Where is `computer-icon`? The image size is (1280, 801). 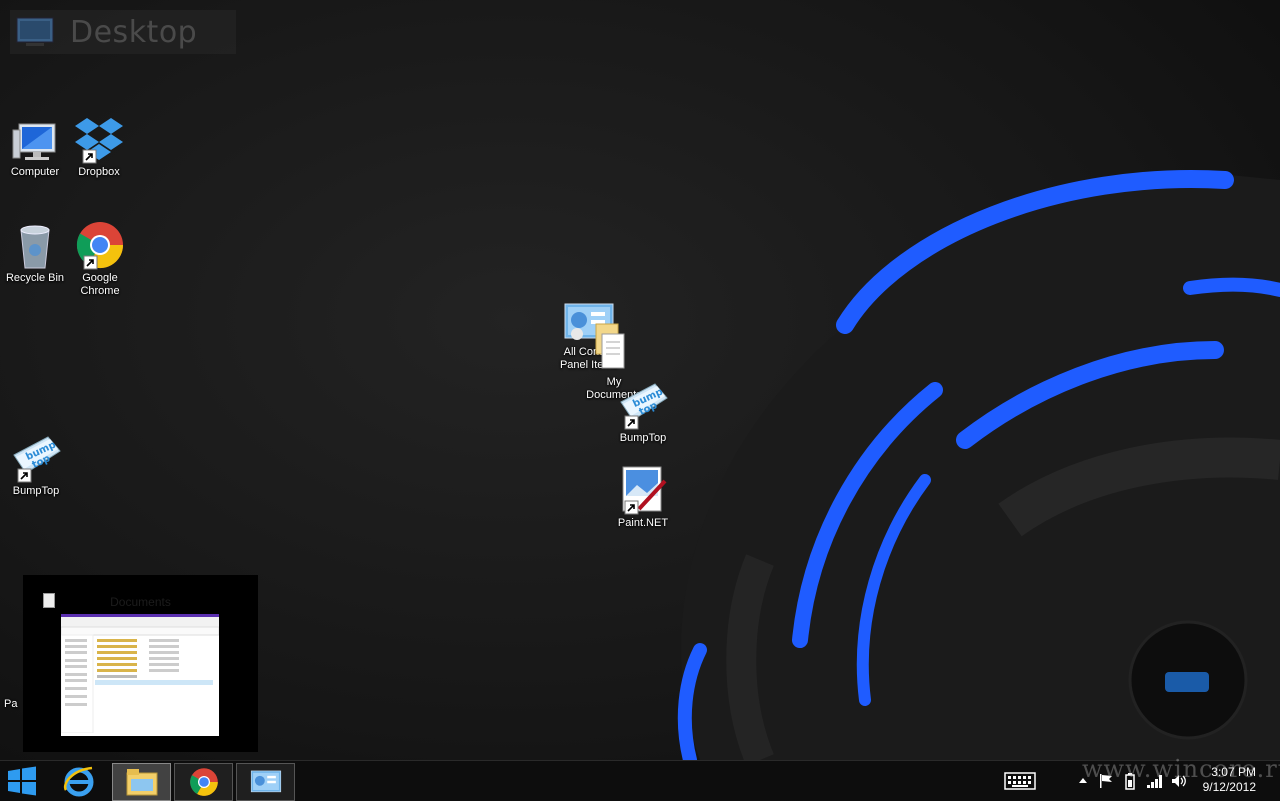 computer-icon is located at coordinates (34, 141).